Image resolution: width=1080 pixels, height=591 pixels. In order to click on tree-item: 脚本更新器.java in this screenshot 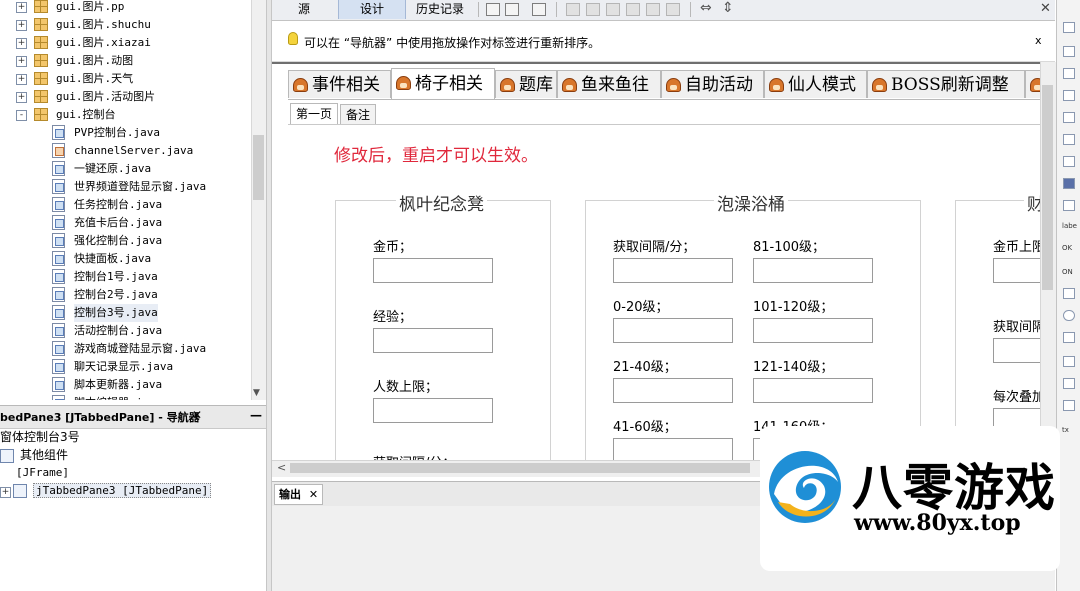, I will do `click(125, 385)`.